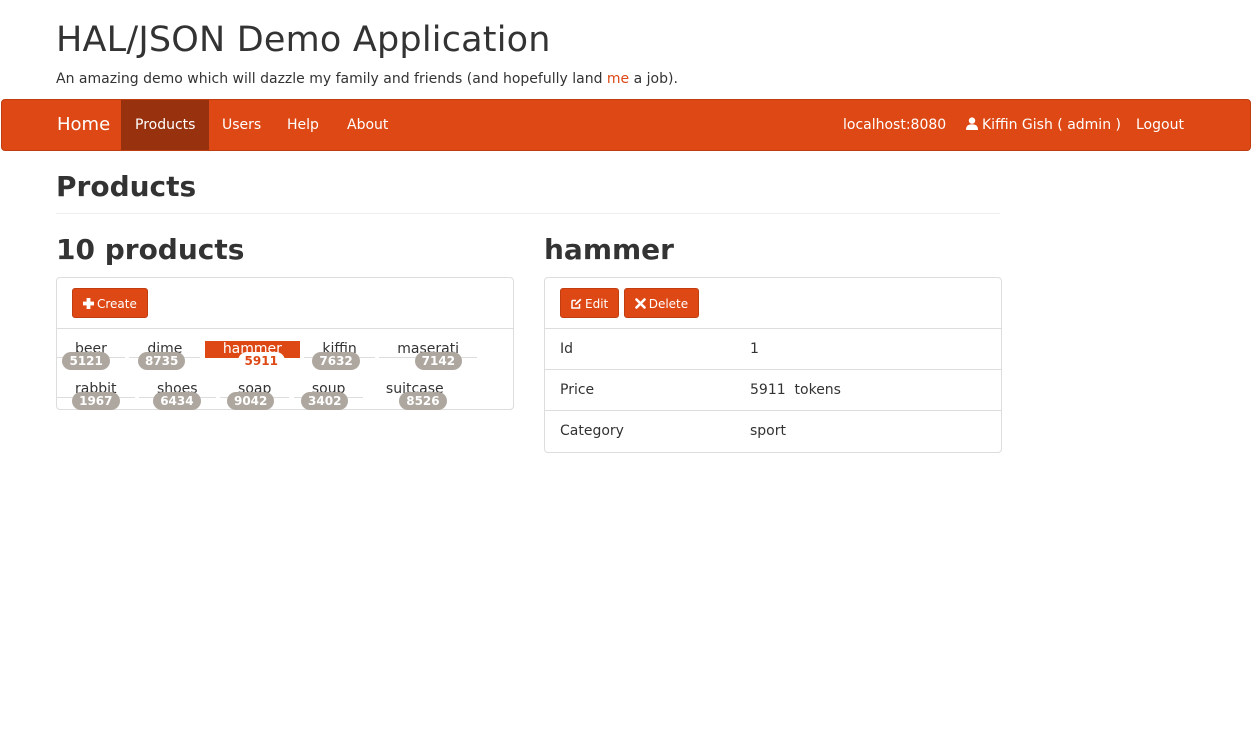  I want to click on product-item-beer: beer 5121, so click(91, 355).